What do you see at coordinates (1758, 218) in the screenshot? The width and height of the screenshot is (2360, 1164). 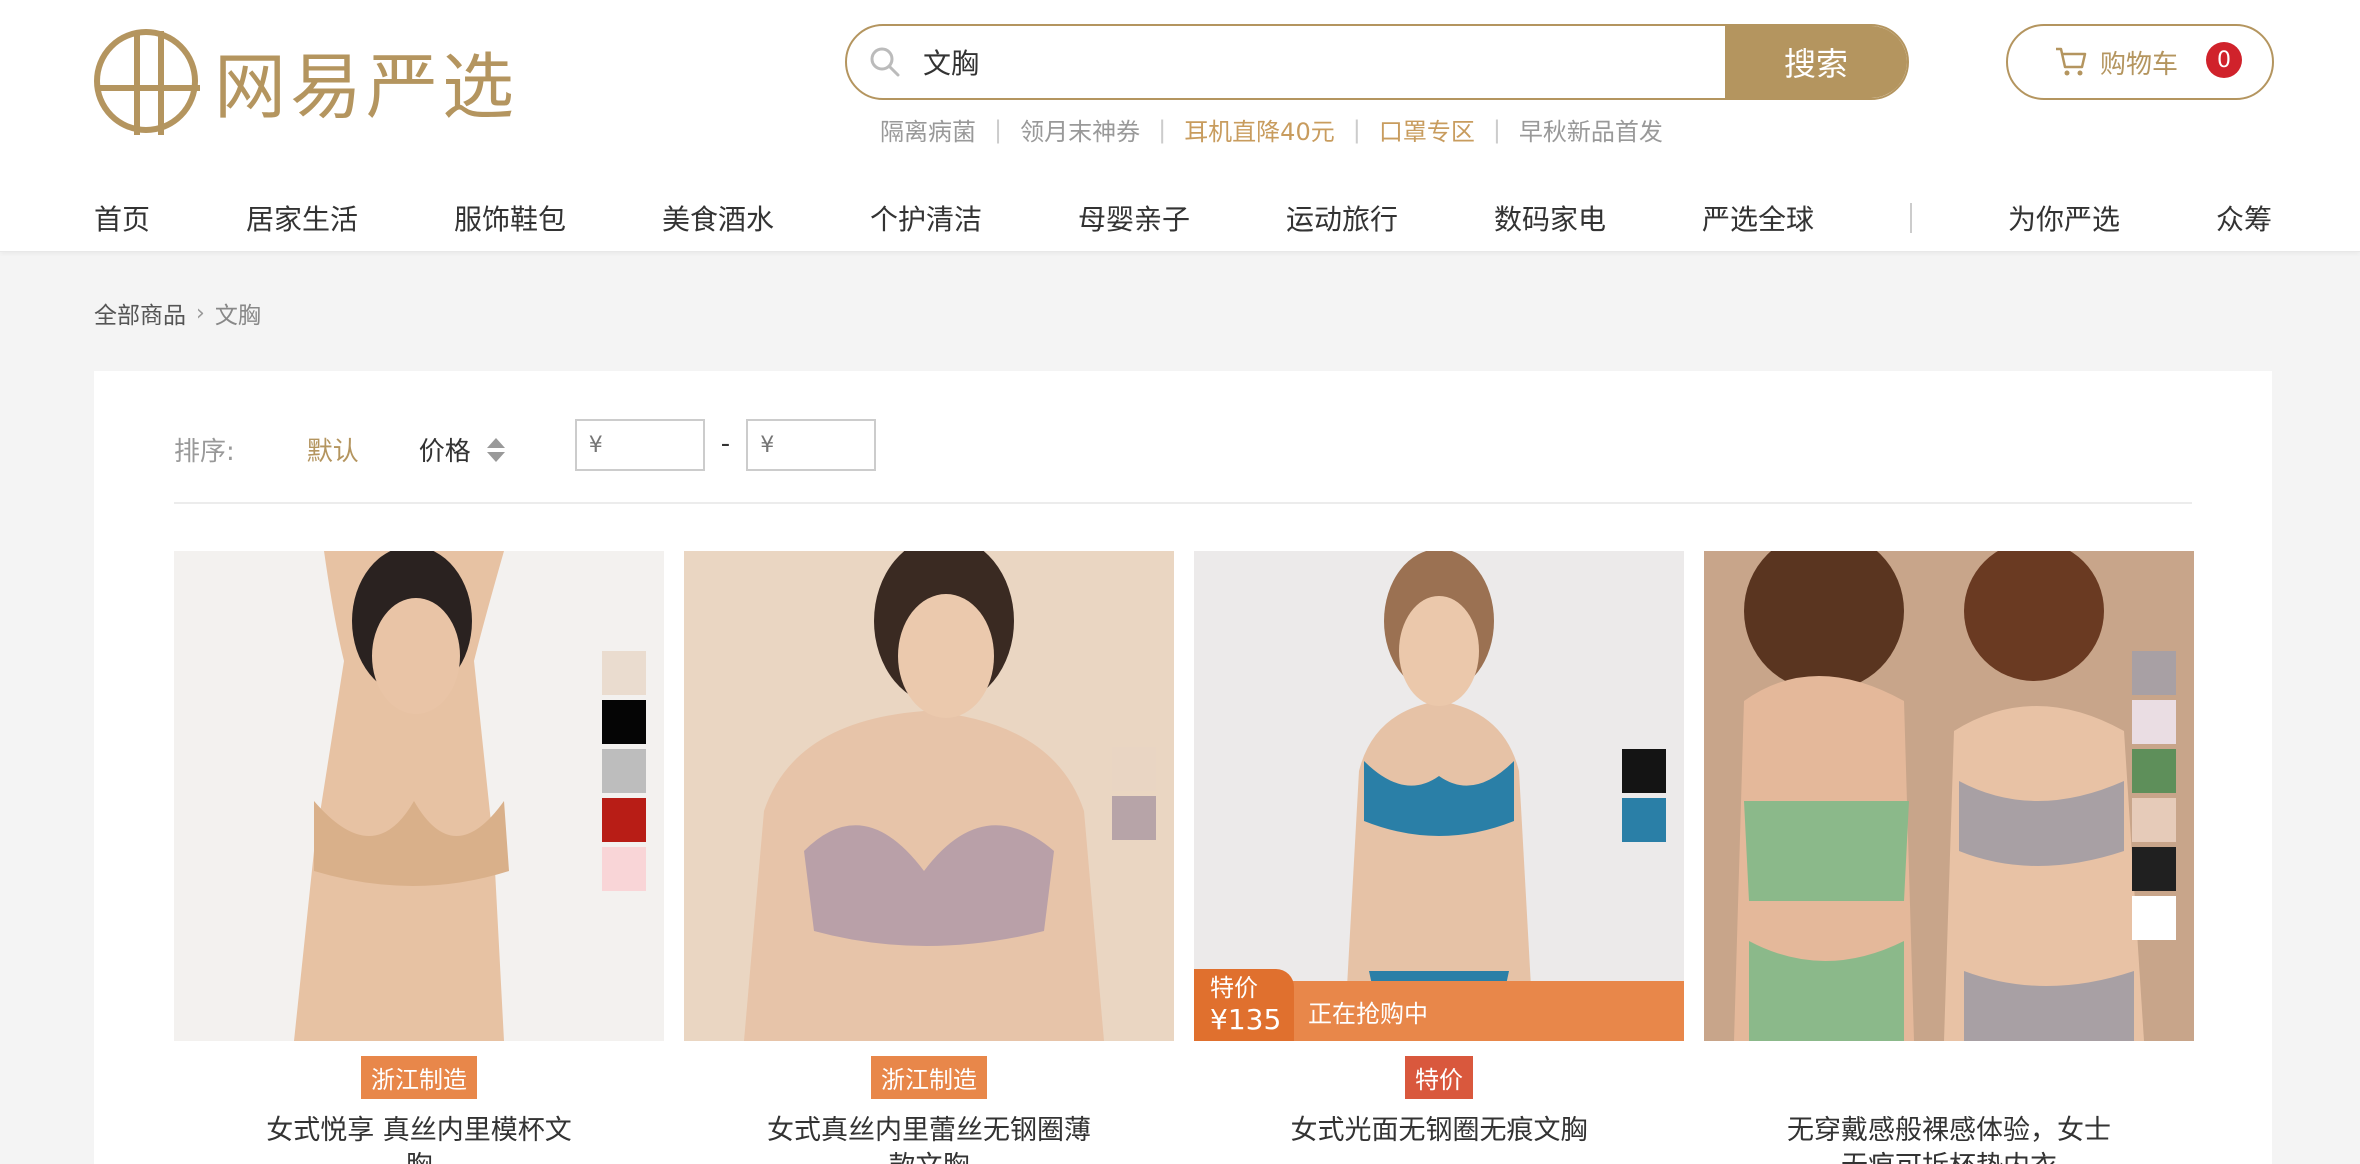 I see `nav-item-global: 严选全球` at bounding box center [1758, 218].